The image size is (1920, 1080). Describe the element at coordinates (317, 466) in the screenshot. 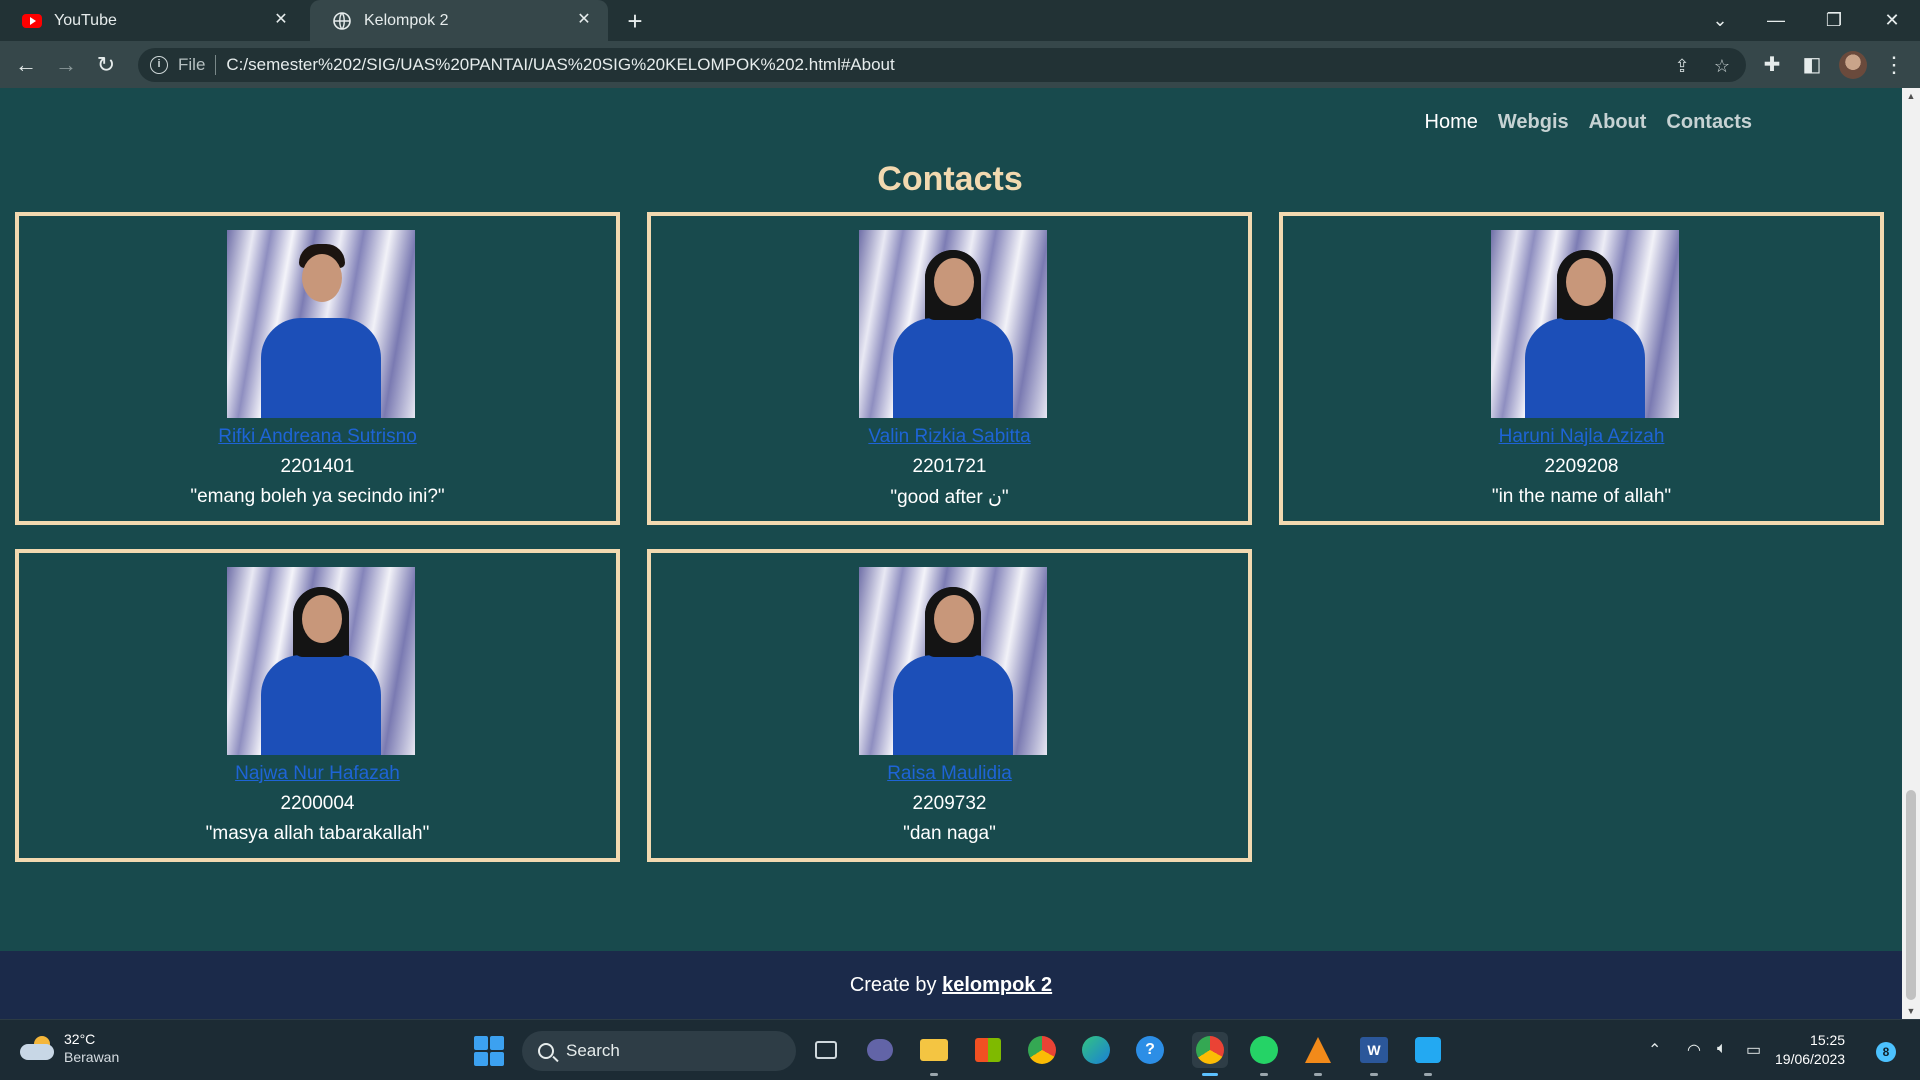

I see `contact-nim: 2201401` at that location.